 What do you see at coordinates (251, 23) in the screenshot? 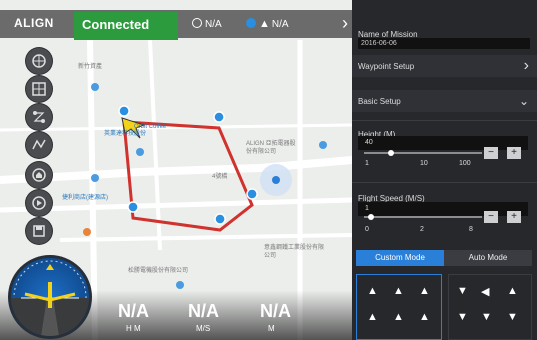
I see `location-icon` at bounding box center [251, 23].